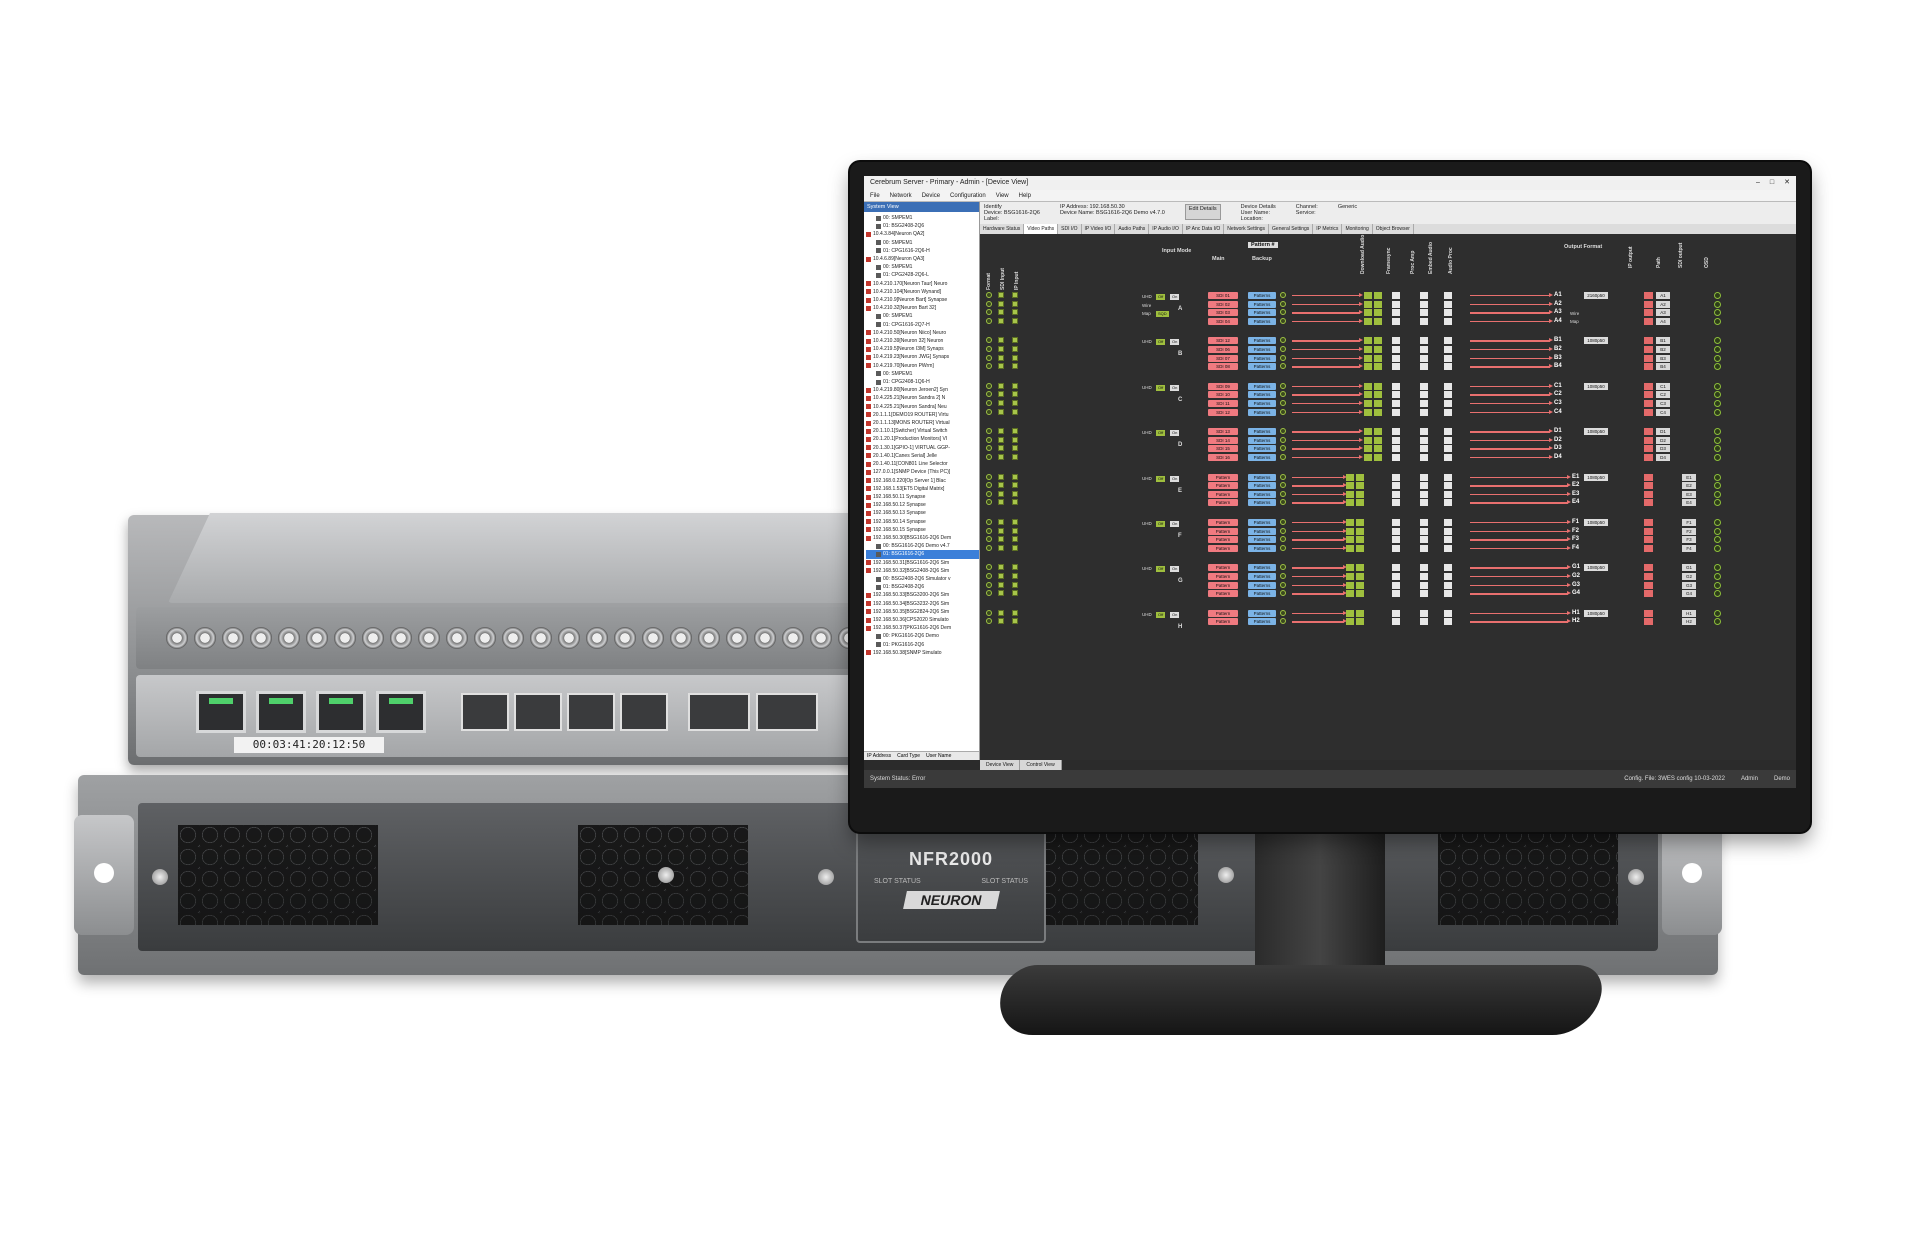 This screenshot has height=1235, width=1920. I want to click on main-source-button: SDI 07, so click(1223, 358).